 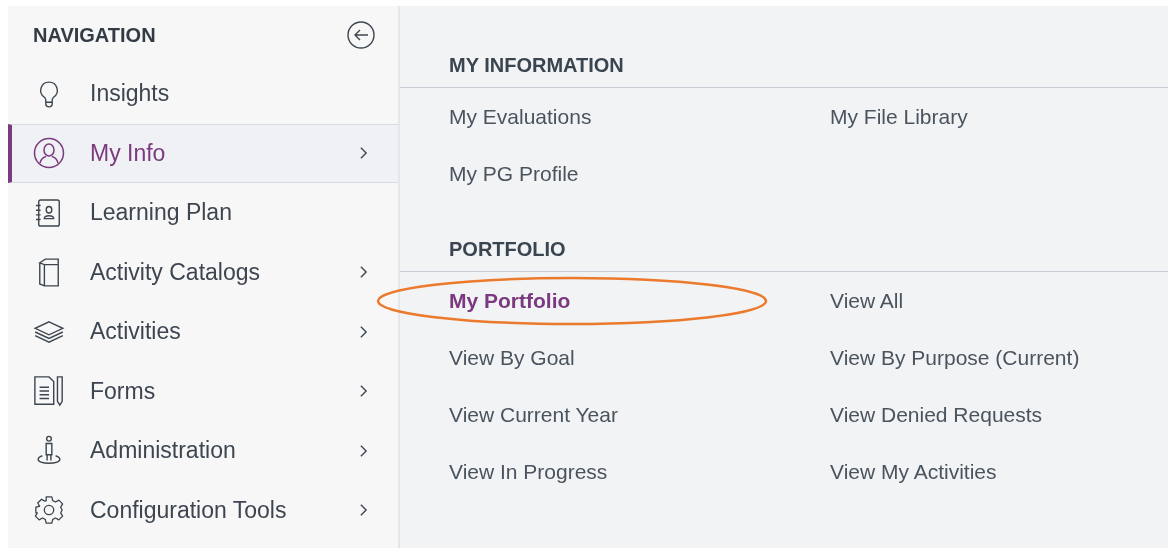 What do you see at coordinates (533, 414) in the screenshot?
I see `menu-link: View Current Year` at bounding box center [533, 414].